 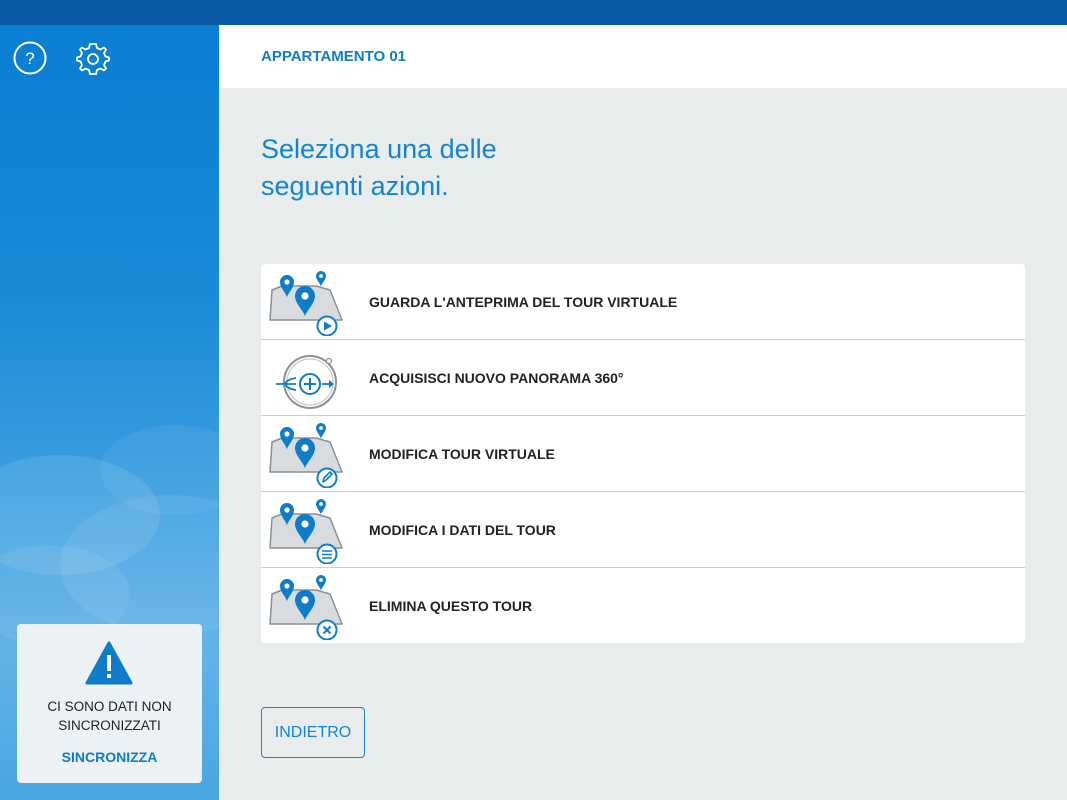 I want to click on action-label: ELIMINA QUESTO TOUR, so click(x=451, y=606).